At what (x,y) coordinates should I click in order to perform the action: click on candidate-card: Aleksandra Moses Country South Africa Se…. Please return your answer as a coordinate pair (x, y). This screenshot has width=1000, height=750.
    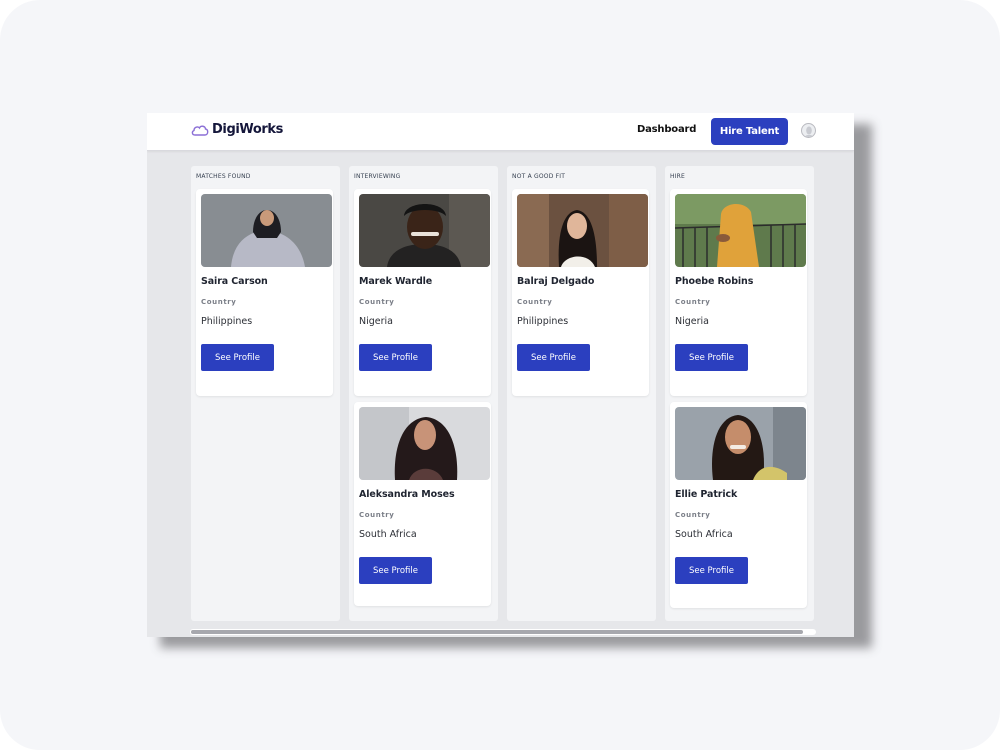
    Looking at the image, I should click on (422, 504).